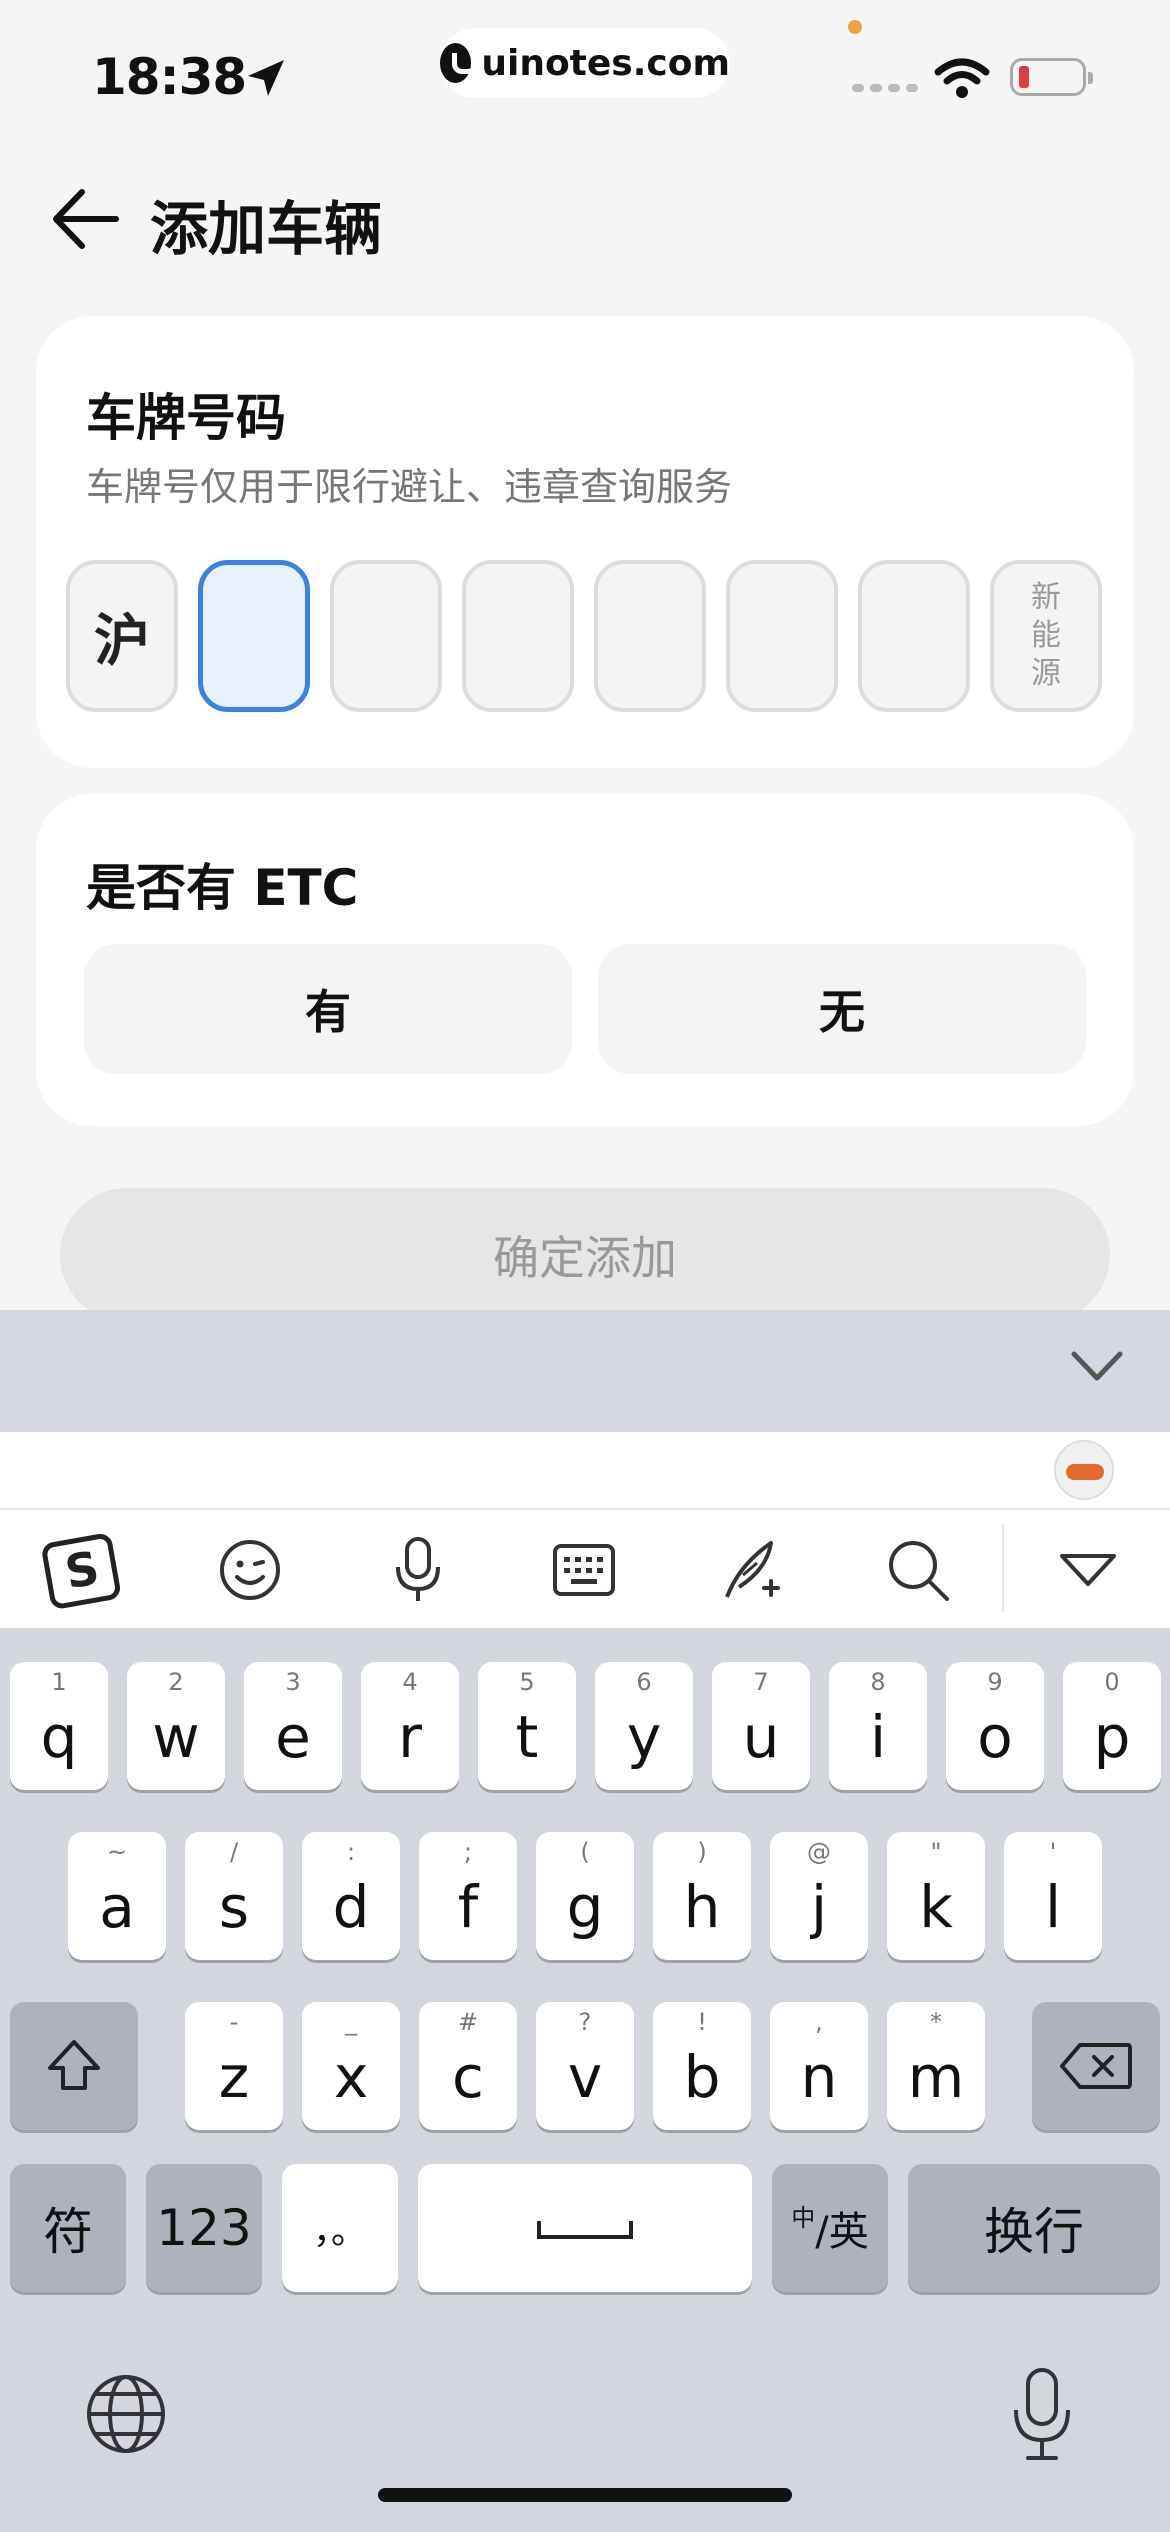 This screenshot has width=1170, height=2532. Describe the element at coordinates (585, 2066) in the screenshot. I see `key-v: ? v` at that location.